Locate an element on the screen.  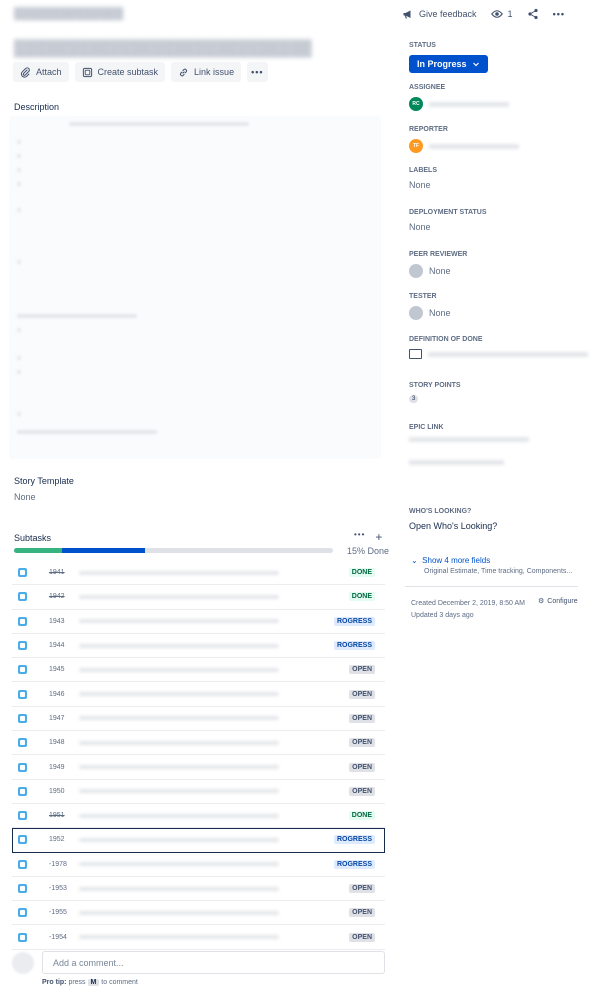
subtask-row: -1954 OPEN is located at coordinates (198, 937).